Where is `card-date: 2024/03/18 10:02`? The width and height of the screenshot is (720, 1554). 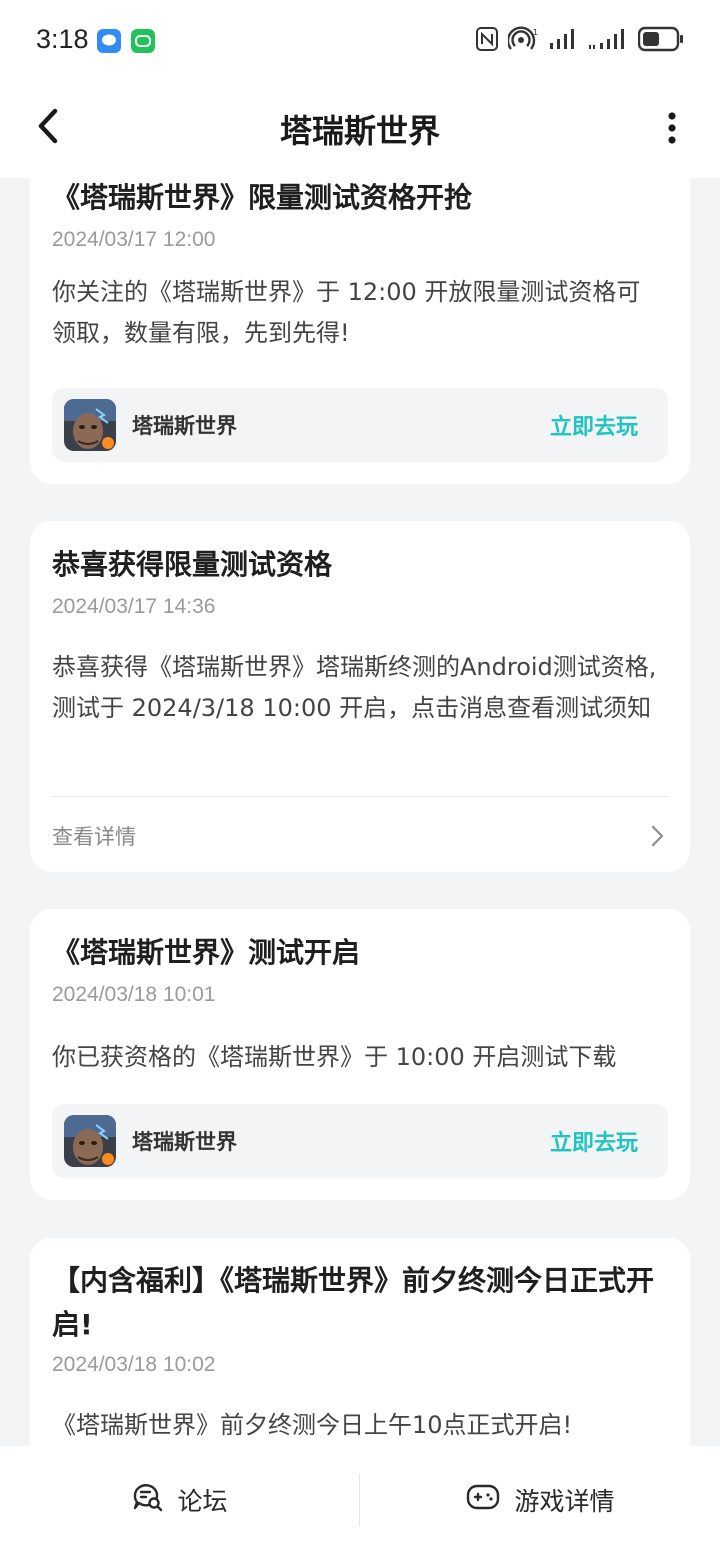 card-date: 2024/03/18 10:02 is located at coordinates (134, 1364).